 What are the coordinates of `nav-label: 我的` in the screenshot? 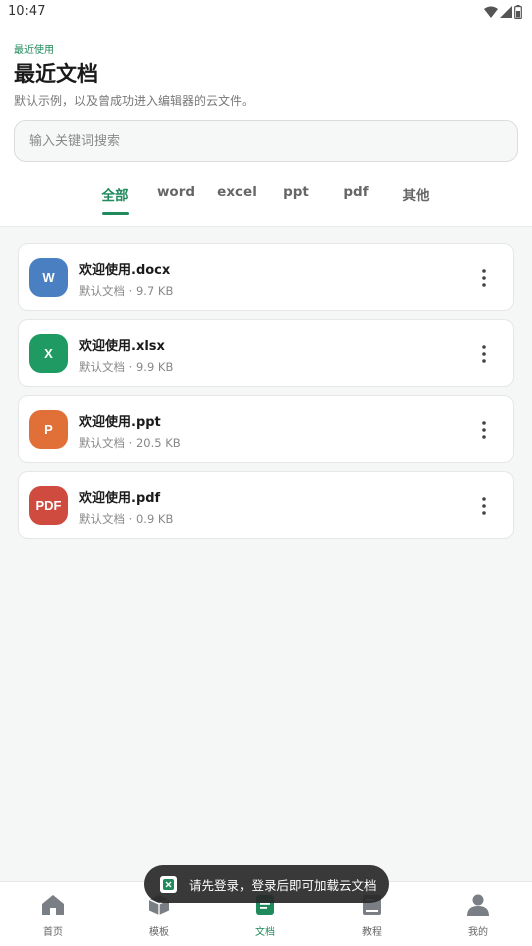 It's located at (478, 932).